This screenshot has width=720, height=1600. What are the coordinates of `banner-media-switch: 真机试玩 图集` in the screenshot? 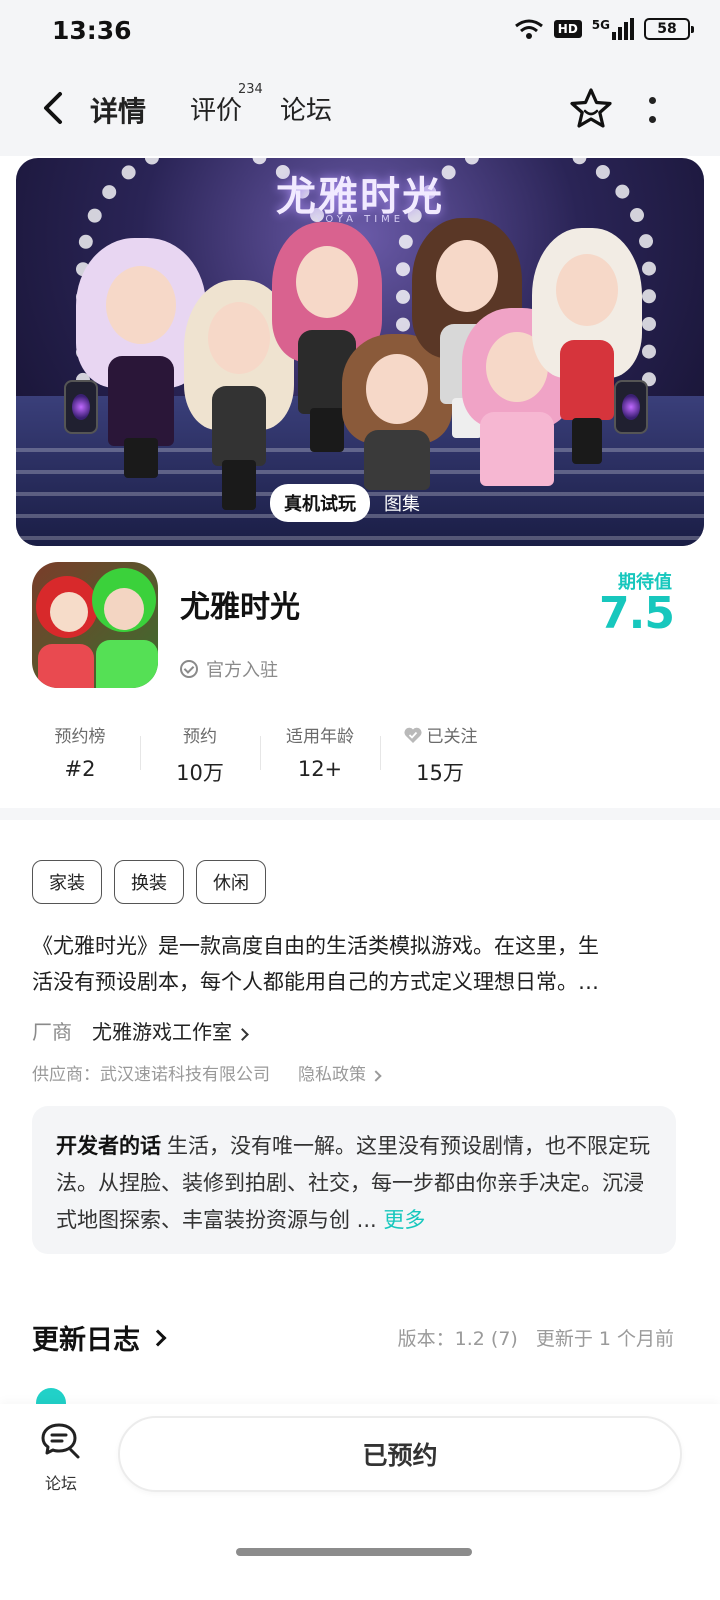 It's located at (345, 503).